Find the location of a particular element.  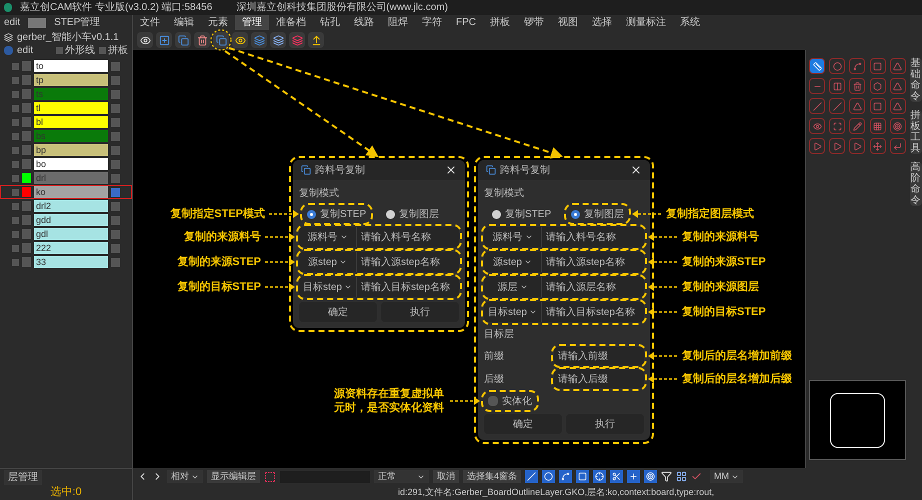

layer-row: drl2 is located at coordinates (66, 206).